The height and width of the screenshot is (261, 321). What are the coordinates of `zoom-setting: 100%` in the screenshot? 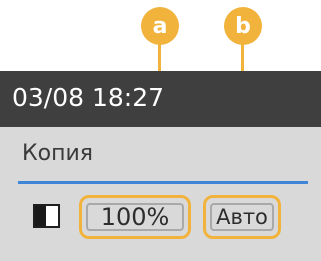 It's located at (135, 217).